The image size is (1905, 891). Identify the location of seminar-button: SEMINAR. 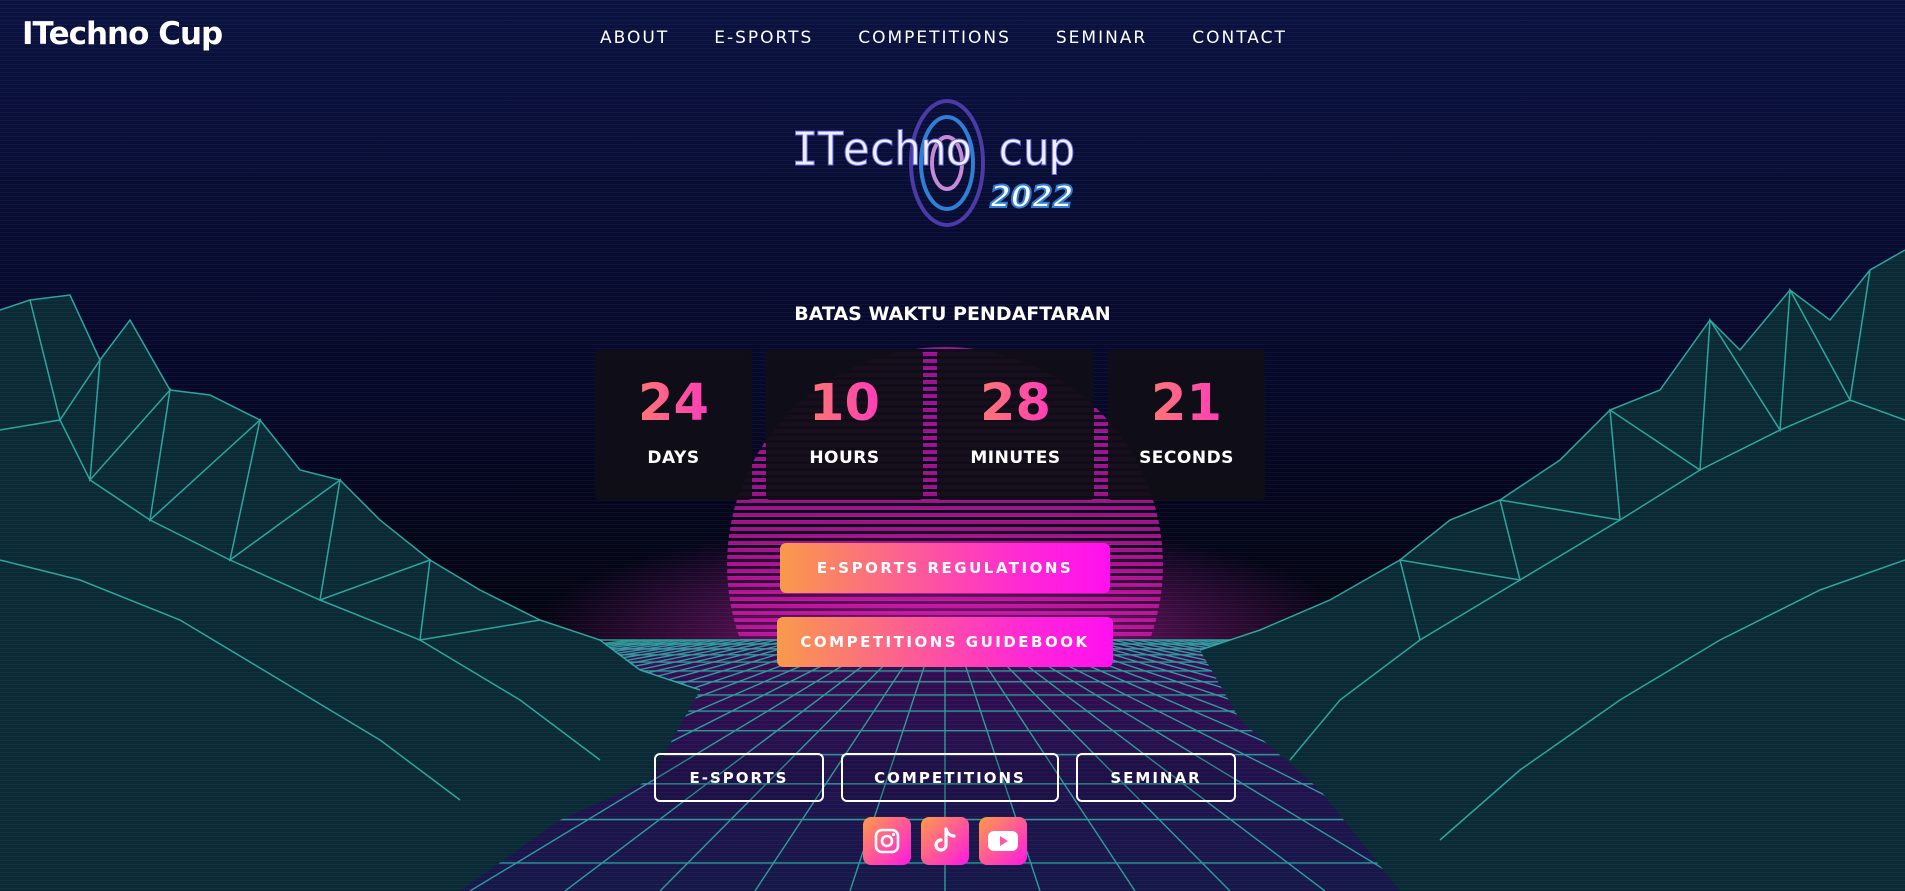
(1156, 777).